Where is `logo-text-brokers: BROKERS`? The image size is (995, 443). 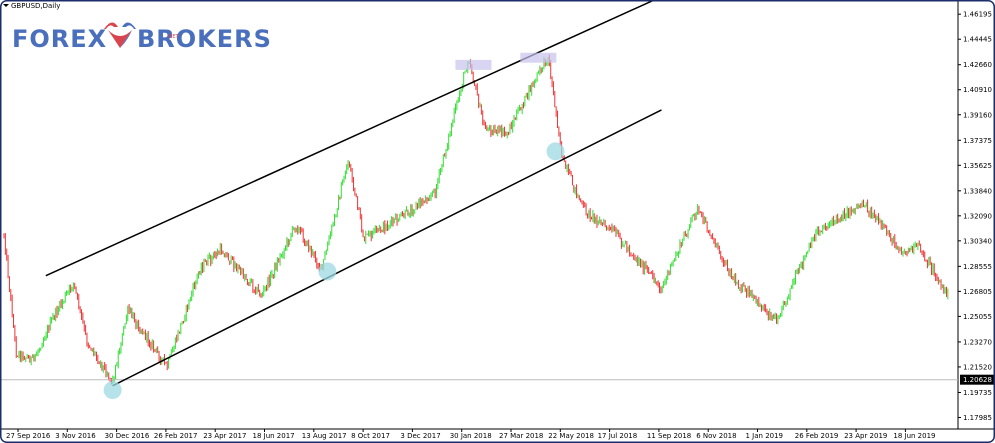 logo-text-brokers: BROKERS is located at coordinates (204, 39).